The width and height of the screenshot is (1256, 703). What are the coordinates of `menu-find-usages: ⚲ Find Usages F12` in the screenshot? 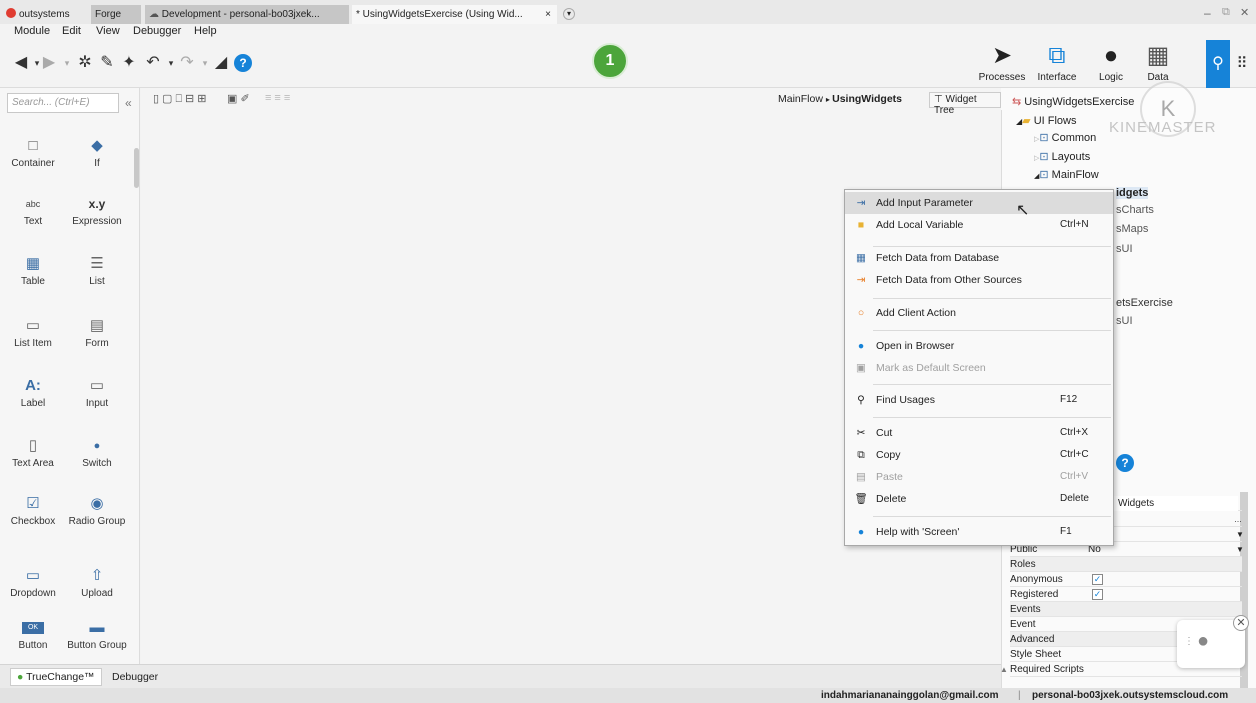 It's located at (979, 400).